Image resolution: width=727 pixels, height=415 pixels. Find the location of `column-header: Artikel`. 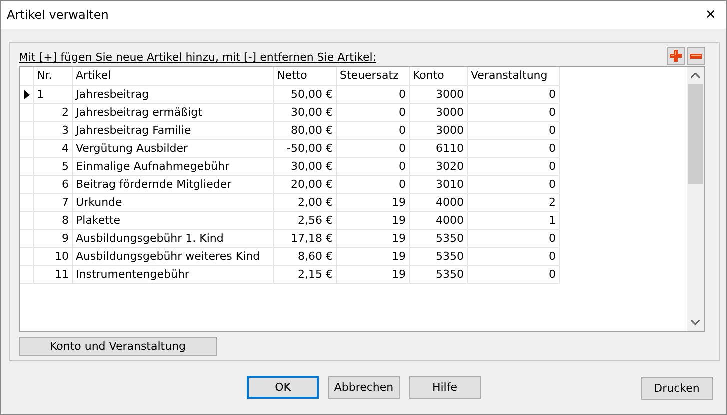

column-header: Artikel is located at coordinates (173, 76).